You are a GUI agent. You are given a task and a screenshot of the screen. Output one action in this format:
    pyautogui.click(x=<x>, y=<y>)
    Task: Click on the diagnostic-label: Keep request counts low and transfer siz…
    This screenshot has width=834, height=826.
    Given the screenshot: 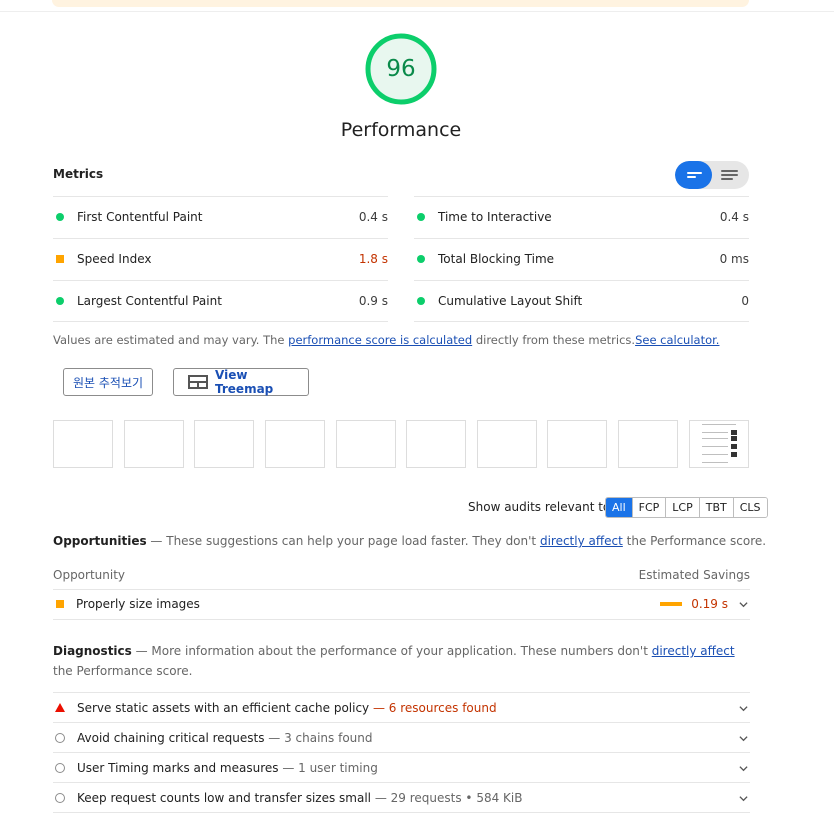 What is the action you would take?
    pyautogui.click(x=299, y=798)
    